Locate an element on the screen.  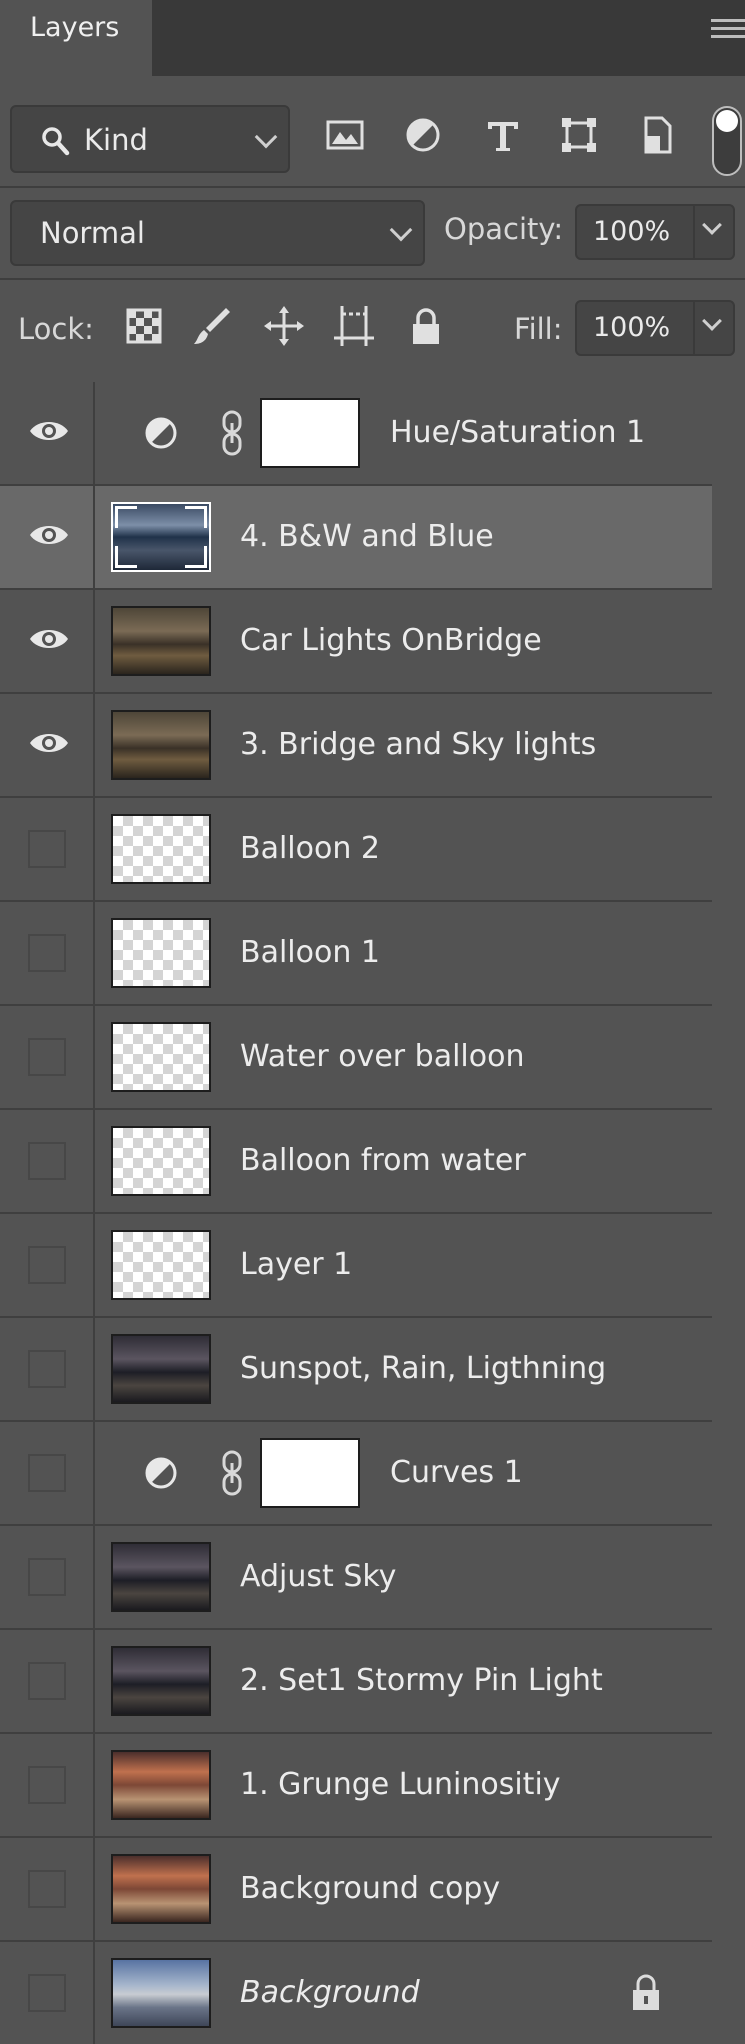
layer-row: 1. Grunge Luninositiy is located at coordinates (356, 1786).